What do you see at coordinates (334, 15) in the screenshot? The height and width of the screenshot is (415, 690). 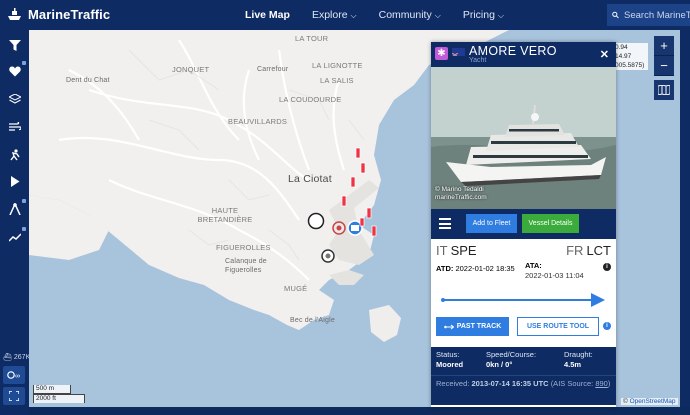 I see `nav-explore: Explore ⌵` at bounding box center [334, 15].